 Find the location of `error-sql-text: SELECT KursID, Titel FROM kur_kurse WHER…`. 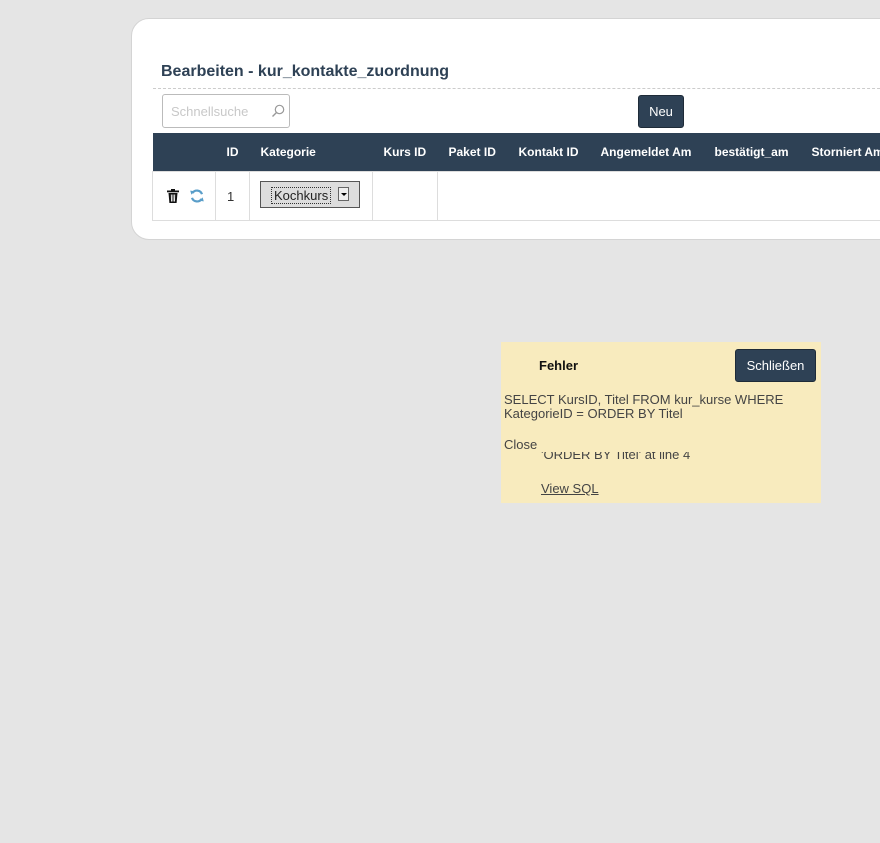

error-sql-text: SELECT KursID, Titel FROM kur_kurse WHER… is located at coordinates (644, 406).